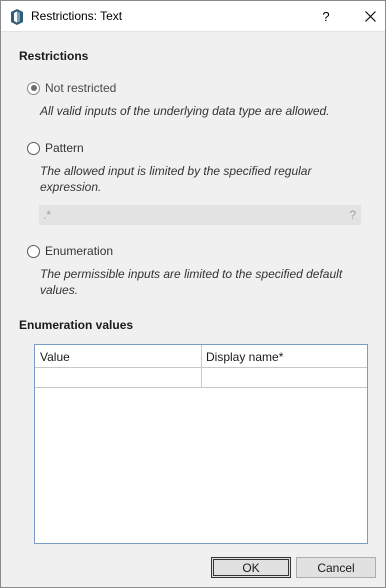 This screenshot has width=386, height=588. I want to click on cancel-button: Cancel, so click(336, 567).